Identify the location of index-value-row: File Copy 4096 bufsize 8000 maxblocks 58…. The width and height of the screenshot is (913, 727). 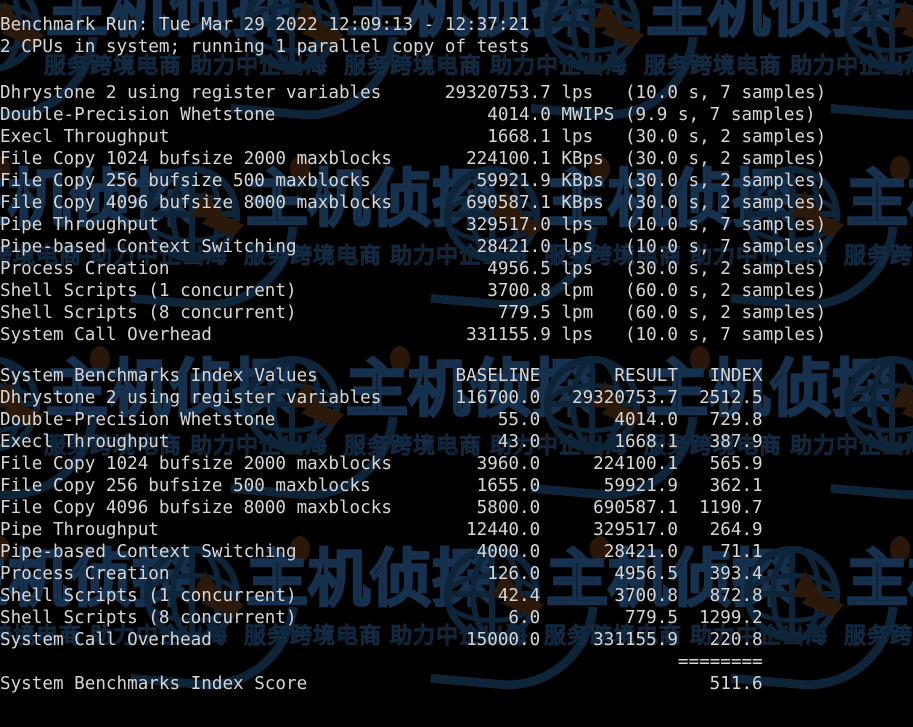
(381, 508).